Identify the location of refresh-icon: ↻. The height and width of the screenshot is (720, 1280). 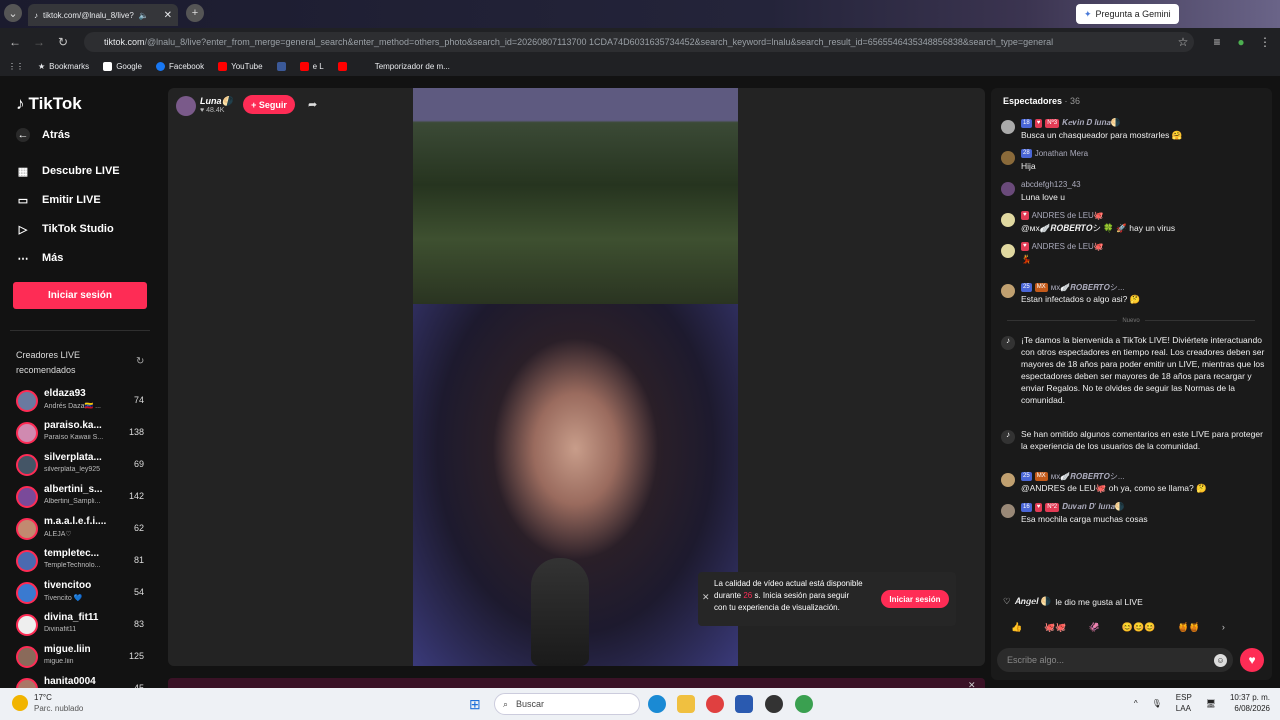
(140, 361).